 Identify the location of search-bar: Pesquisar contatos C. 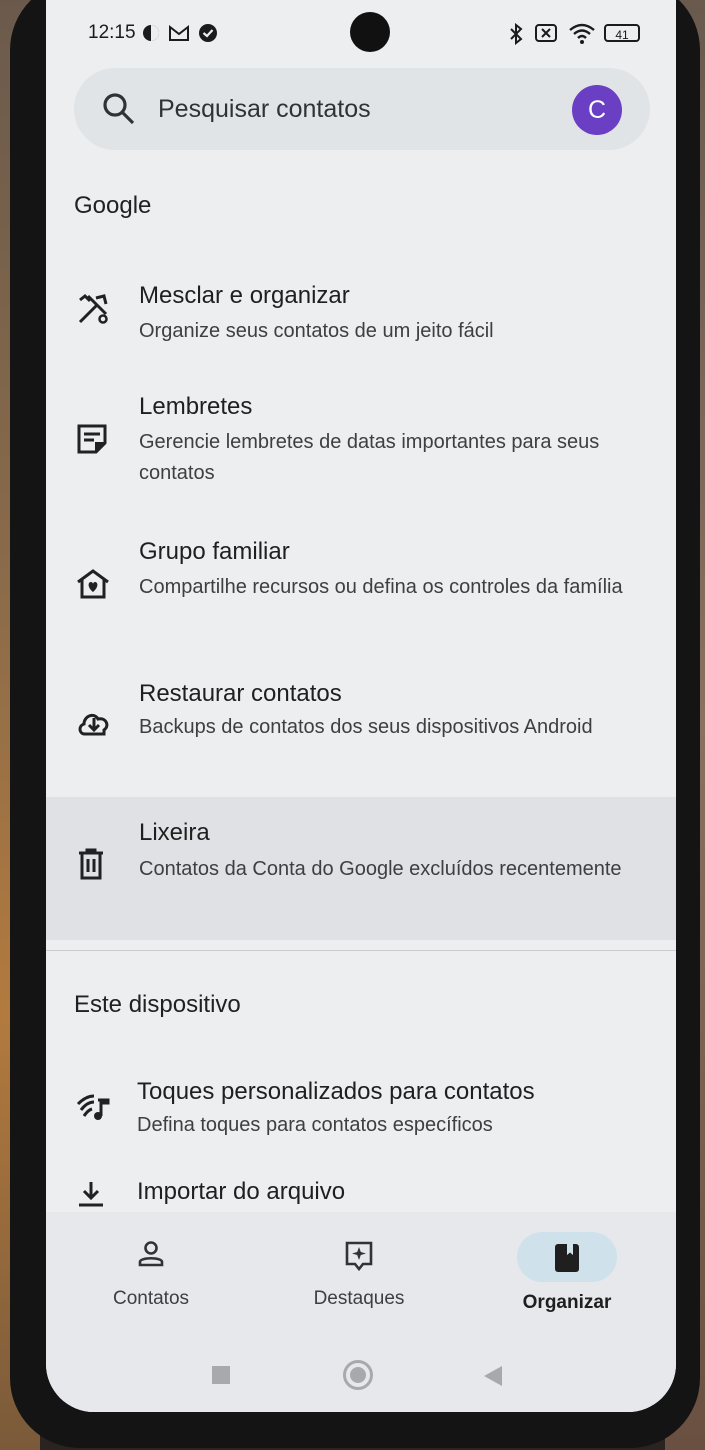
(362, 109).